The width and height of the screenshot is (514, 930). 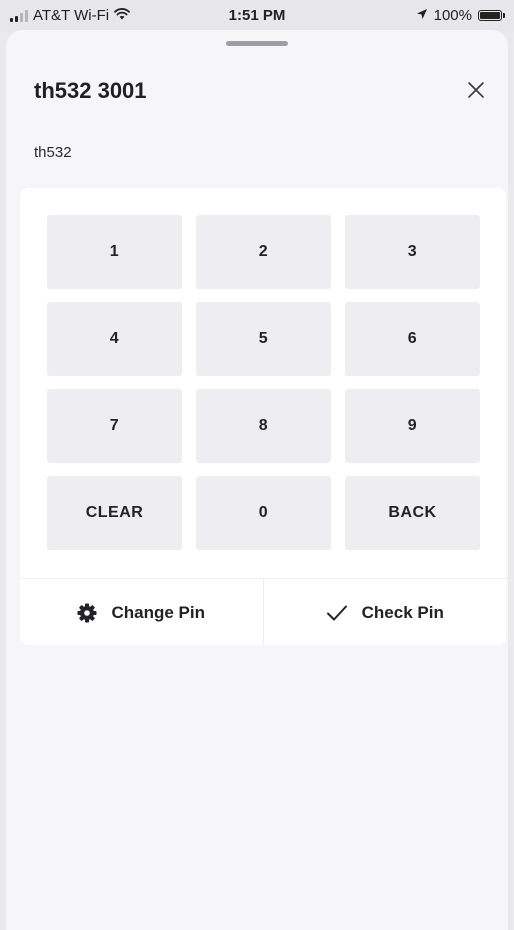 I want to click on sheet-subtitle: th532, so click(x=53, y=152).